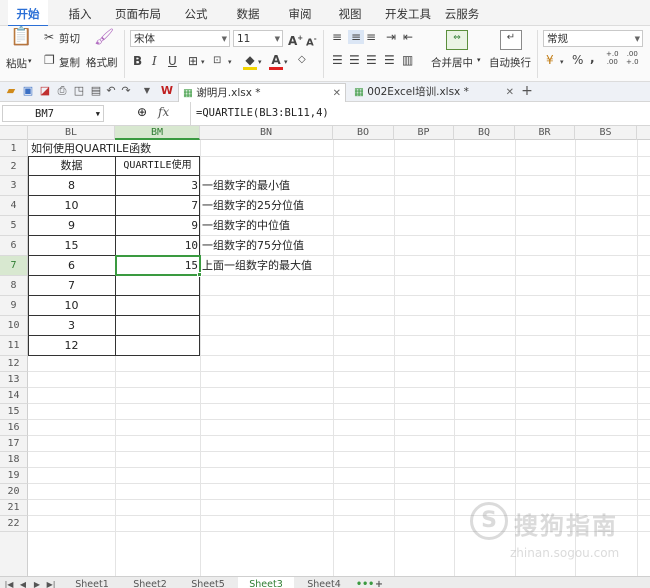 The height and width of the screenshot is (588, 650). What do you see at coordinates (180, 38) in the screenshot?
I see `font-name-select: 宋体 ▼` at bounding box center [180, 38].